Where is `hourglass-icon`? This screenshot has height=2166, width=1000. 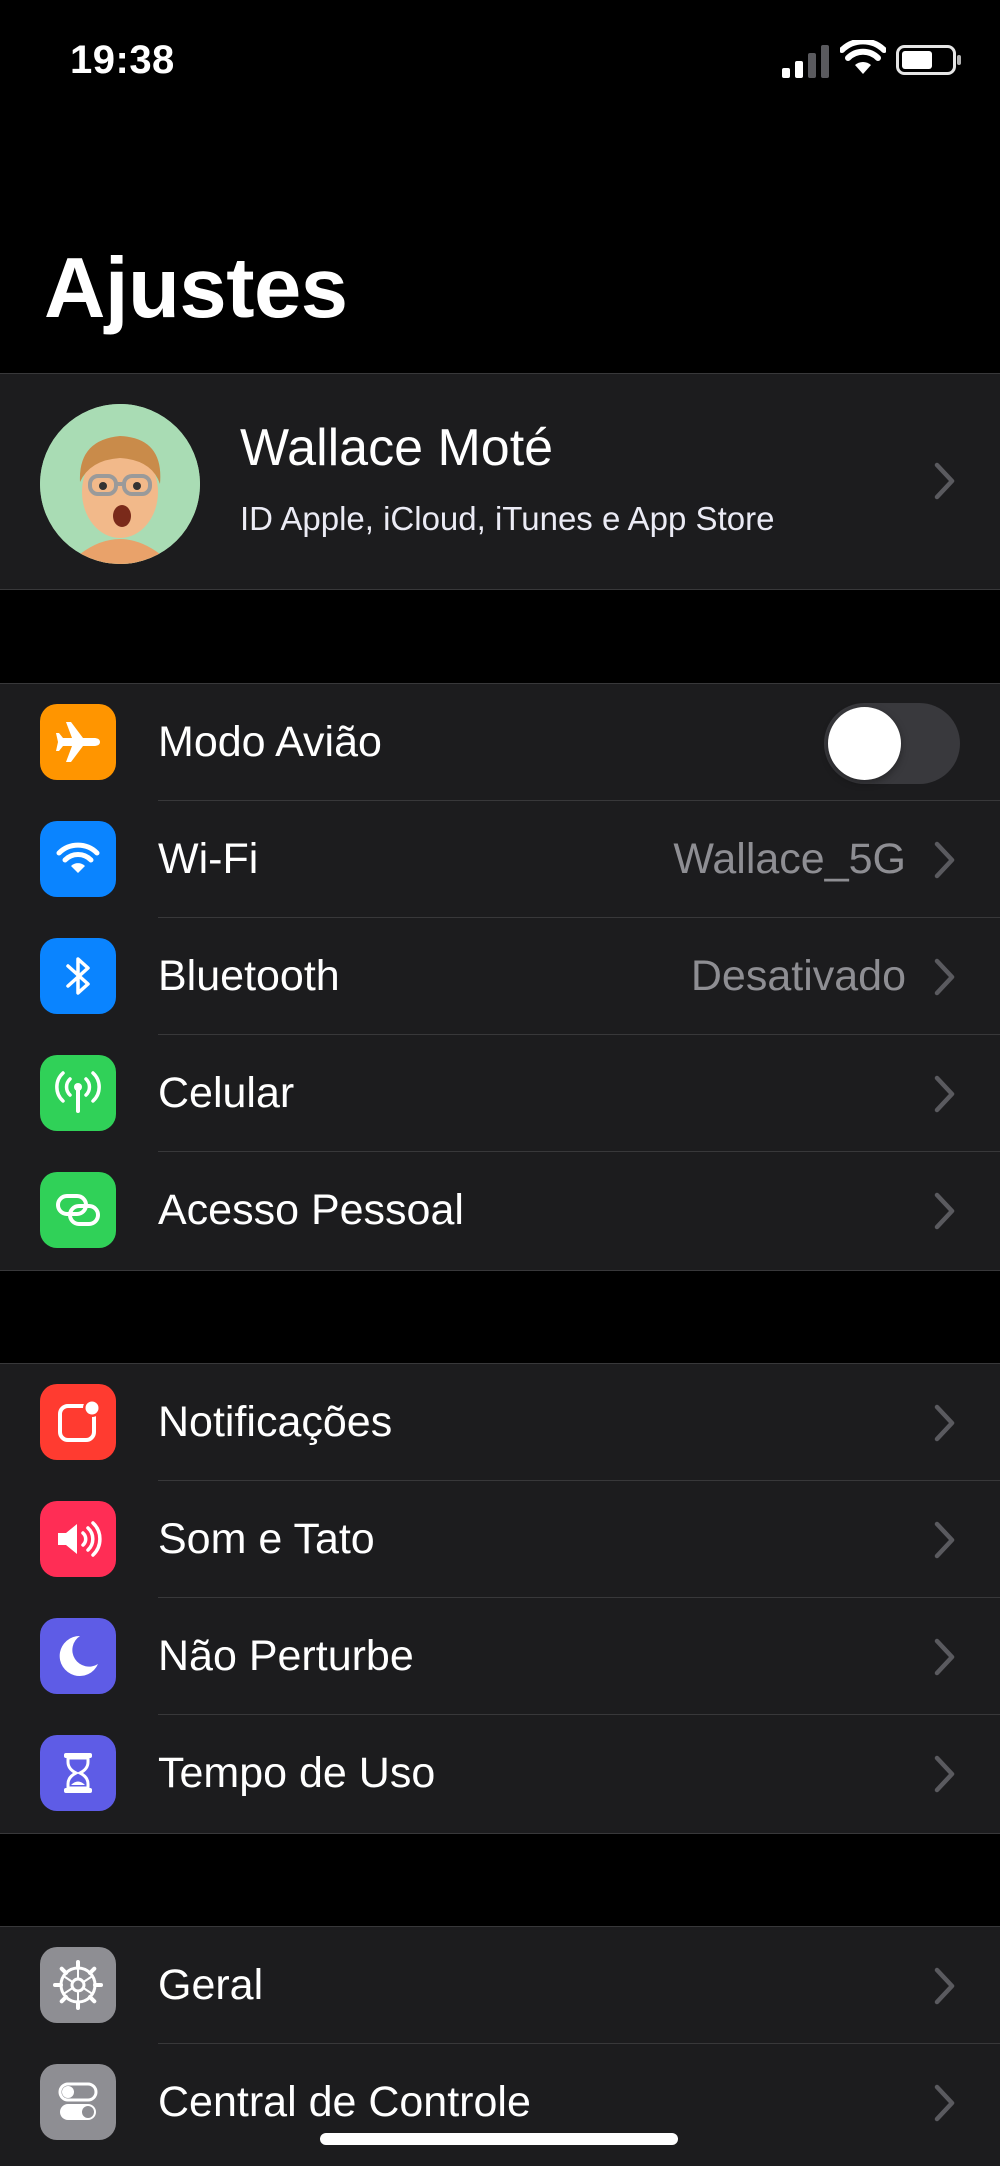 hourglass-icon is located at coordinates (78, 1773).